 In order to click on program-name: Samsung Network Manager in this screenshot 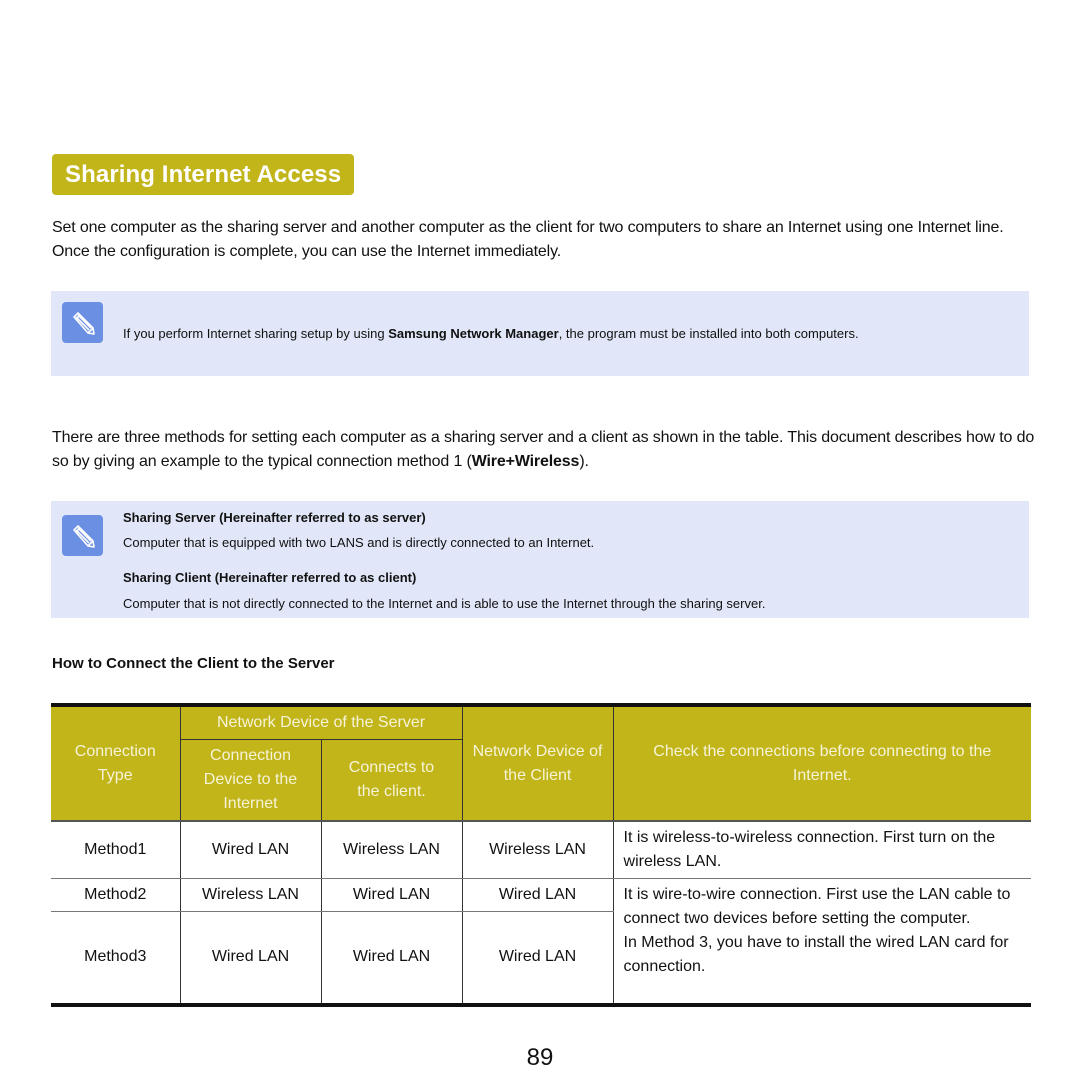, I will do `click(473, 333)`.